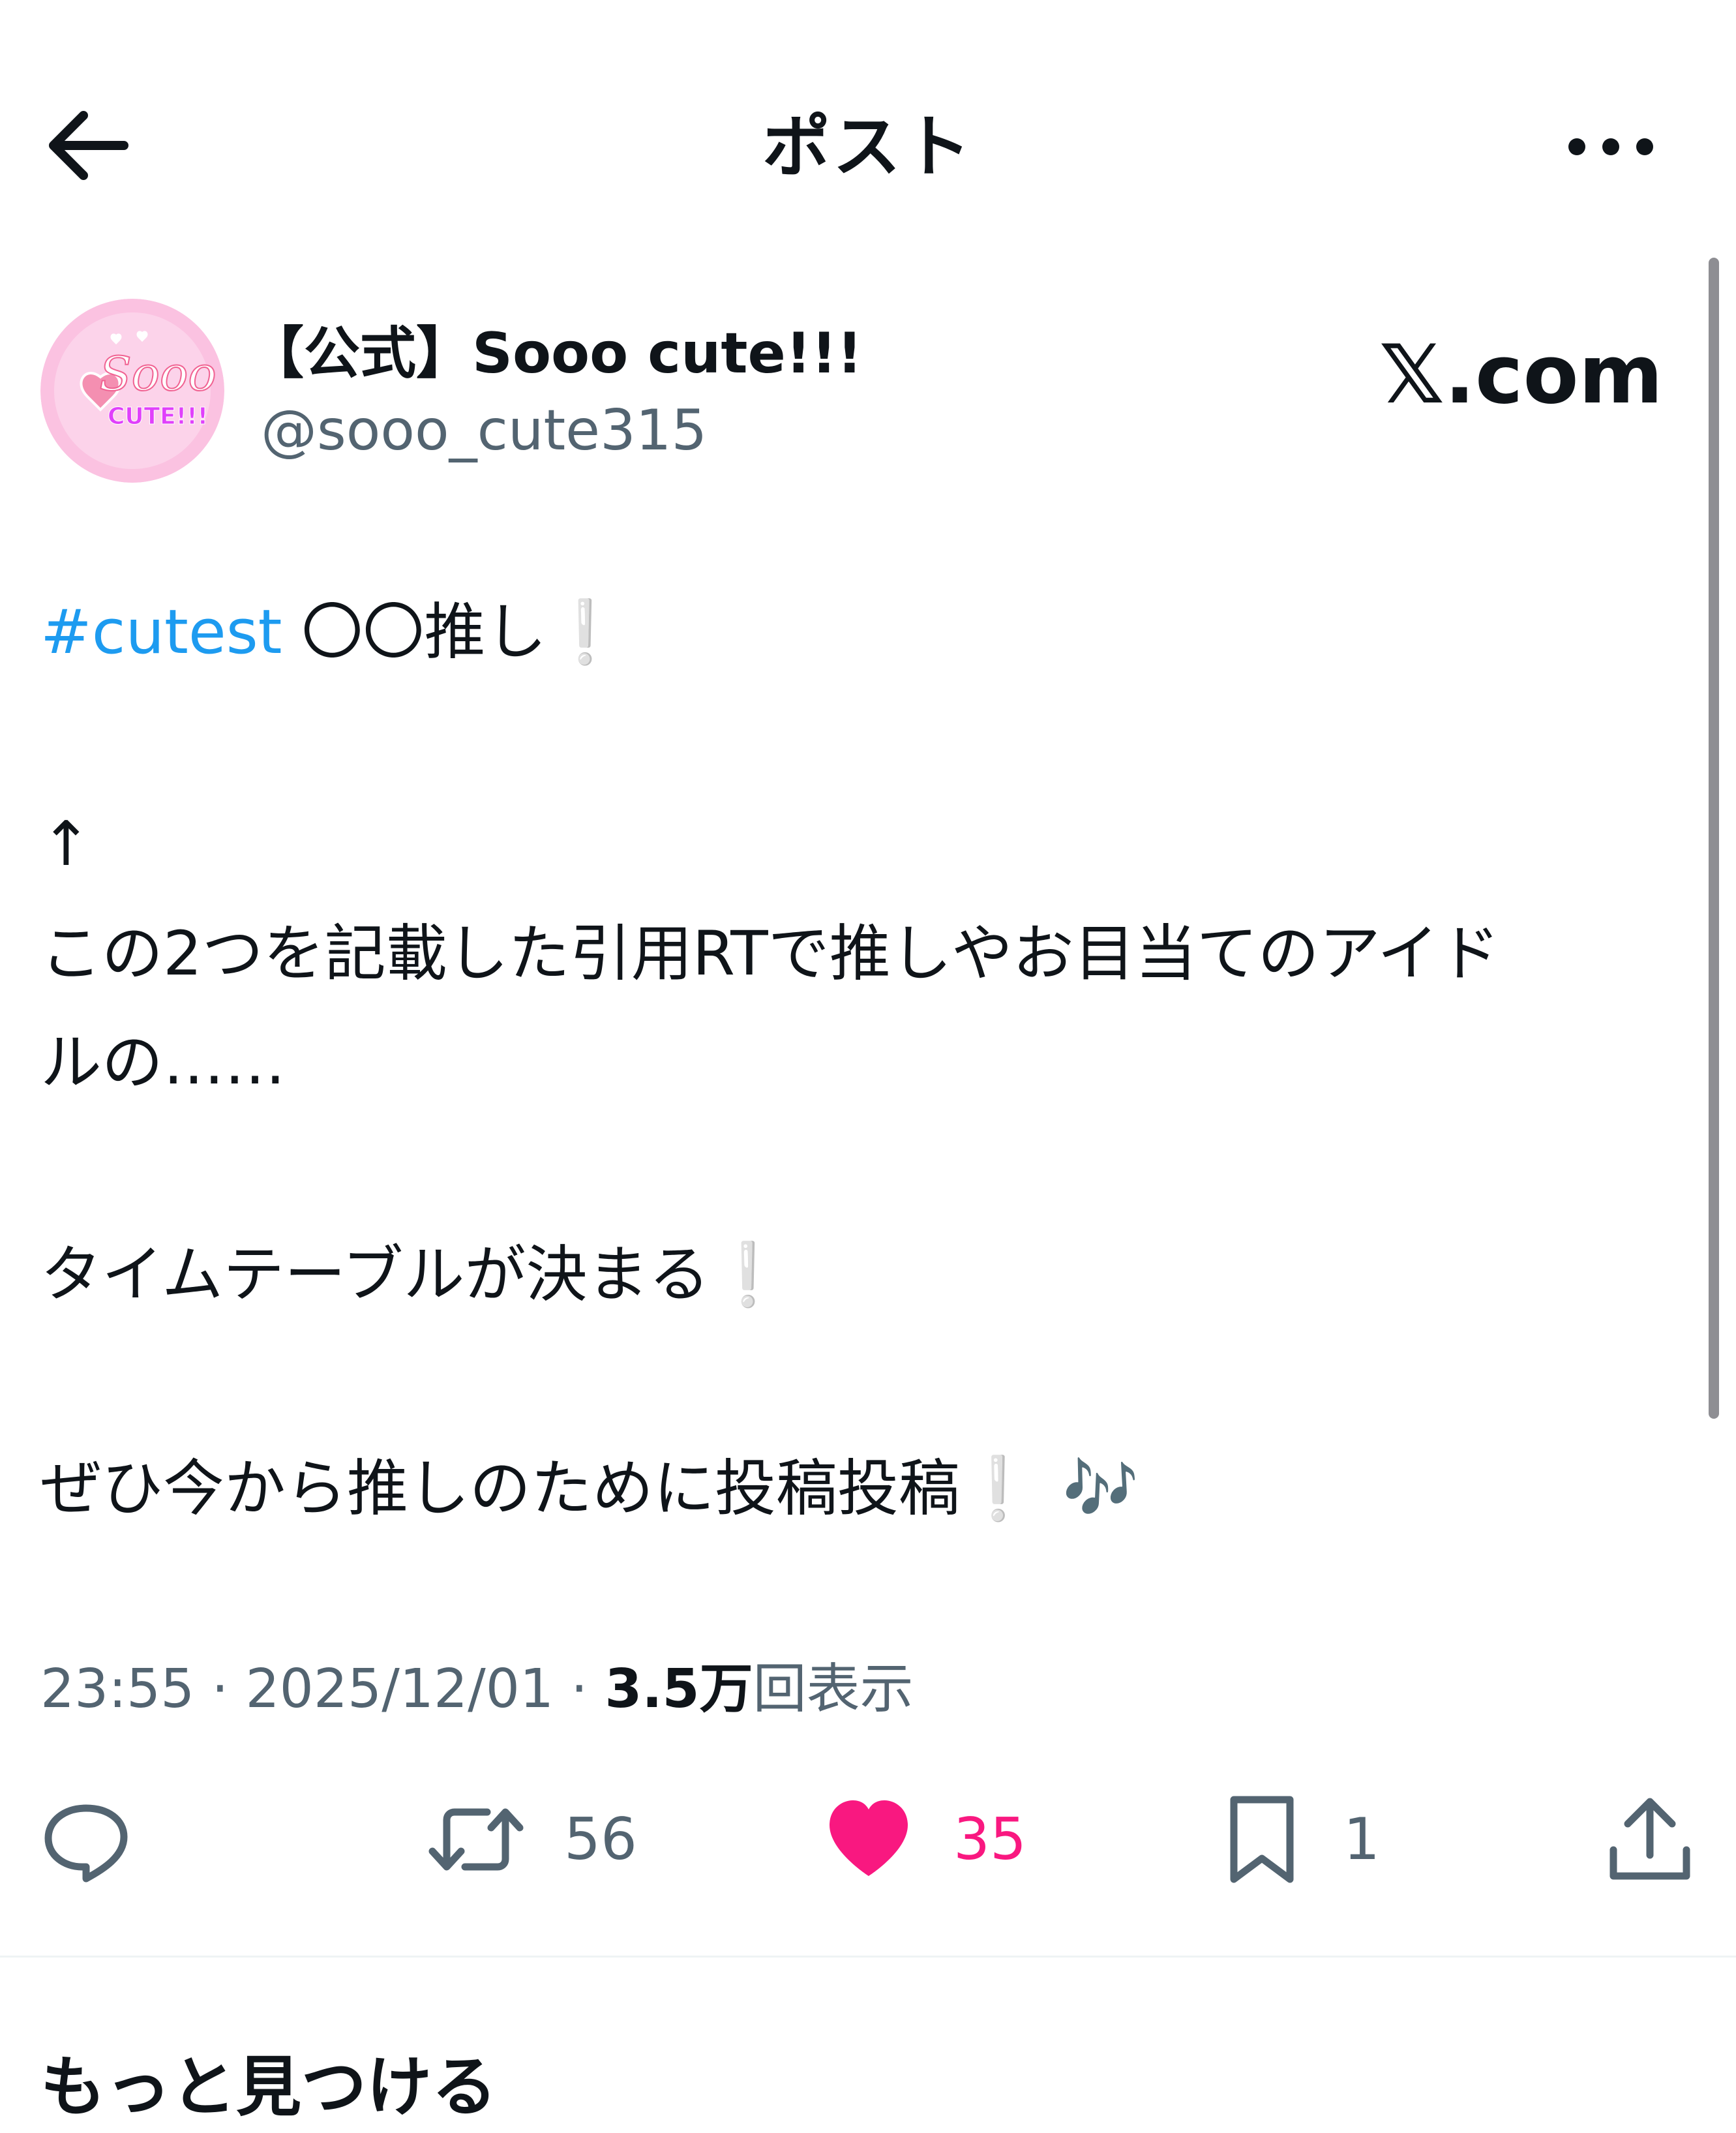 The height and width of the screenshot is (2133, 1736). I want to click on retweet-count: 56, so click(600, 1839).